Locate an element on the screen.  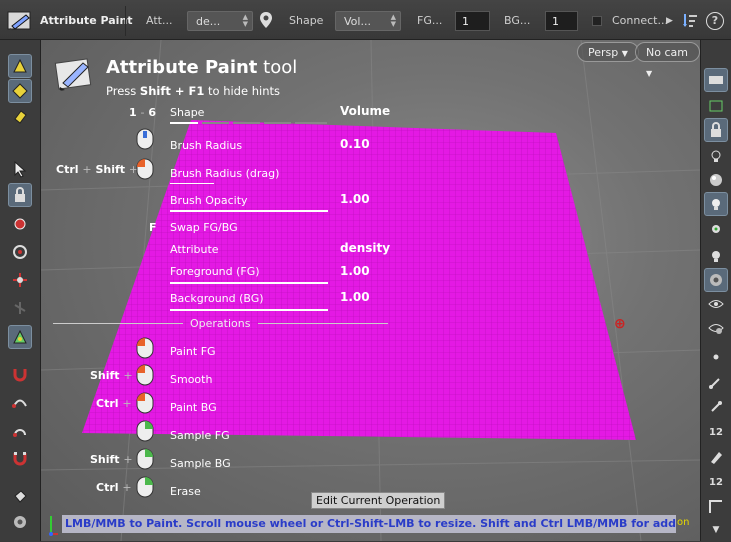
sample-bg-hotkey: Shift + is located at coordinates (111, 459).